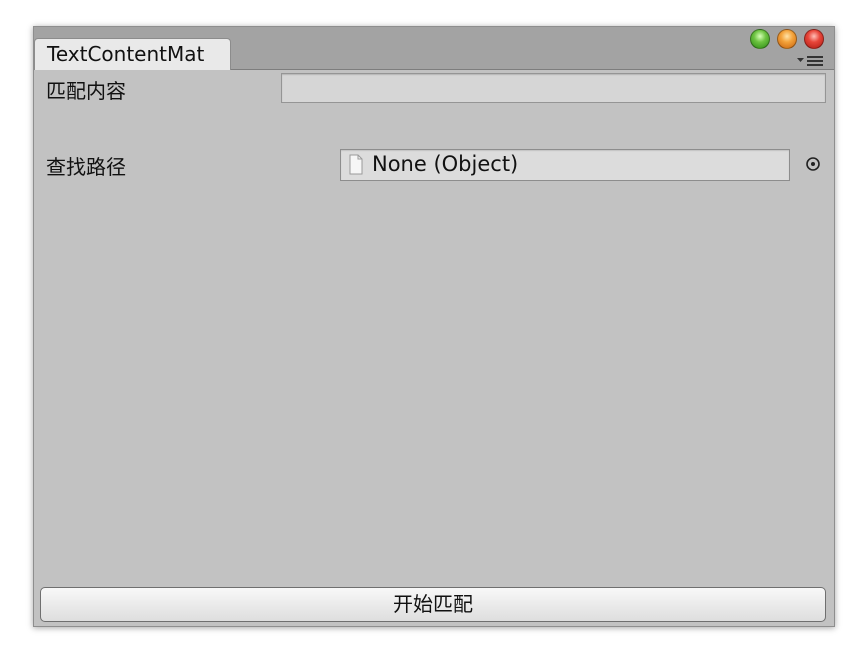 This screenshot has height=668, width=868. What do you see at coordinates (760, 39) in the screenshot?
I see `zoom-button` at bounding box center [760, 39].